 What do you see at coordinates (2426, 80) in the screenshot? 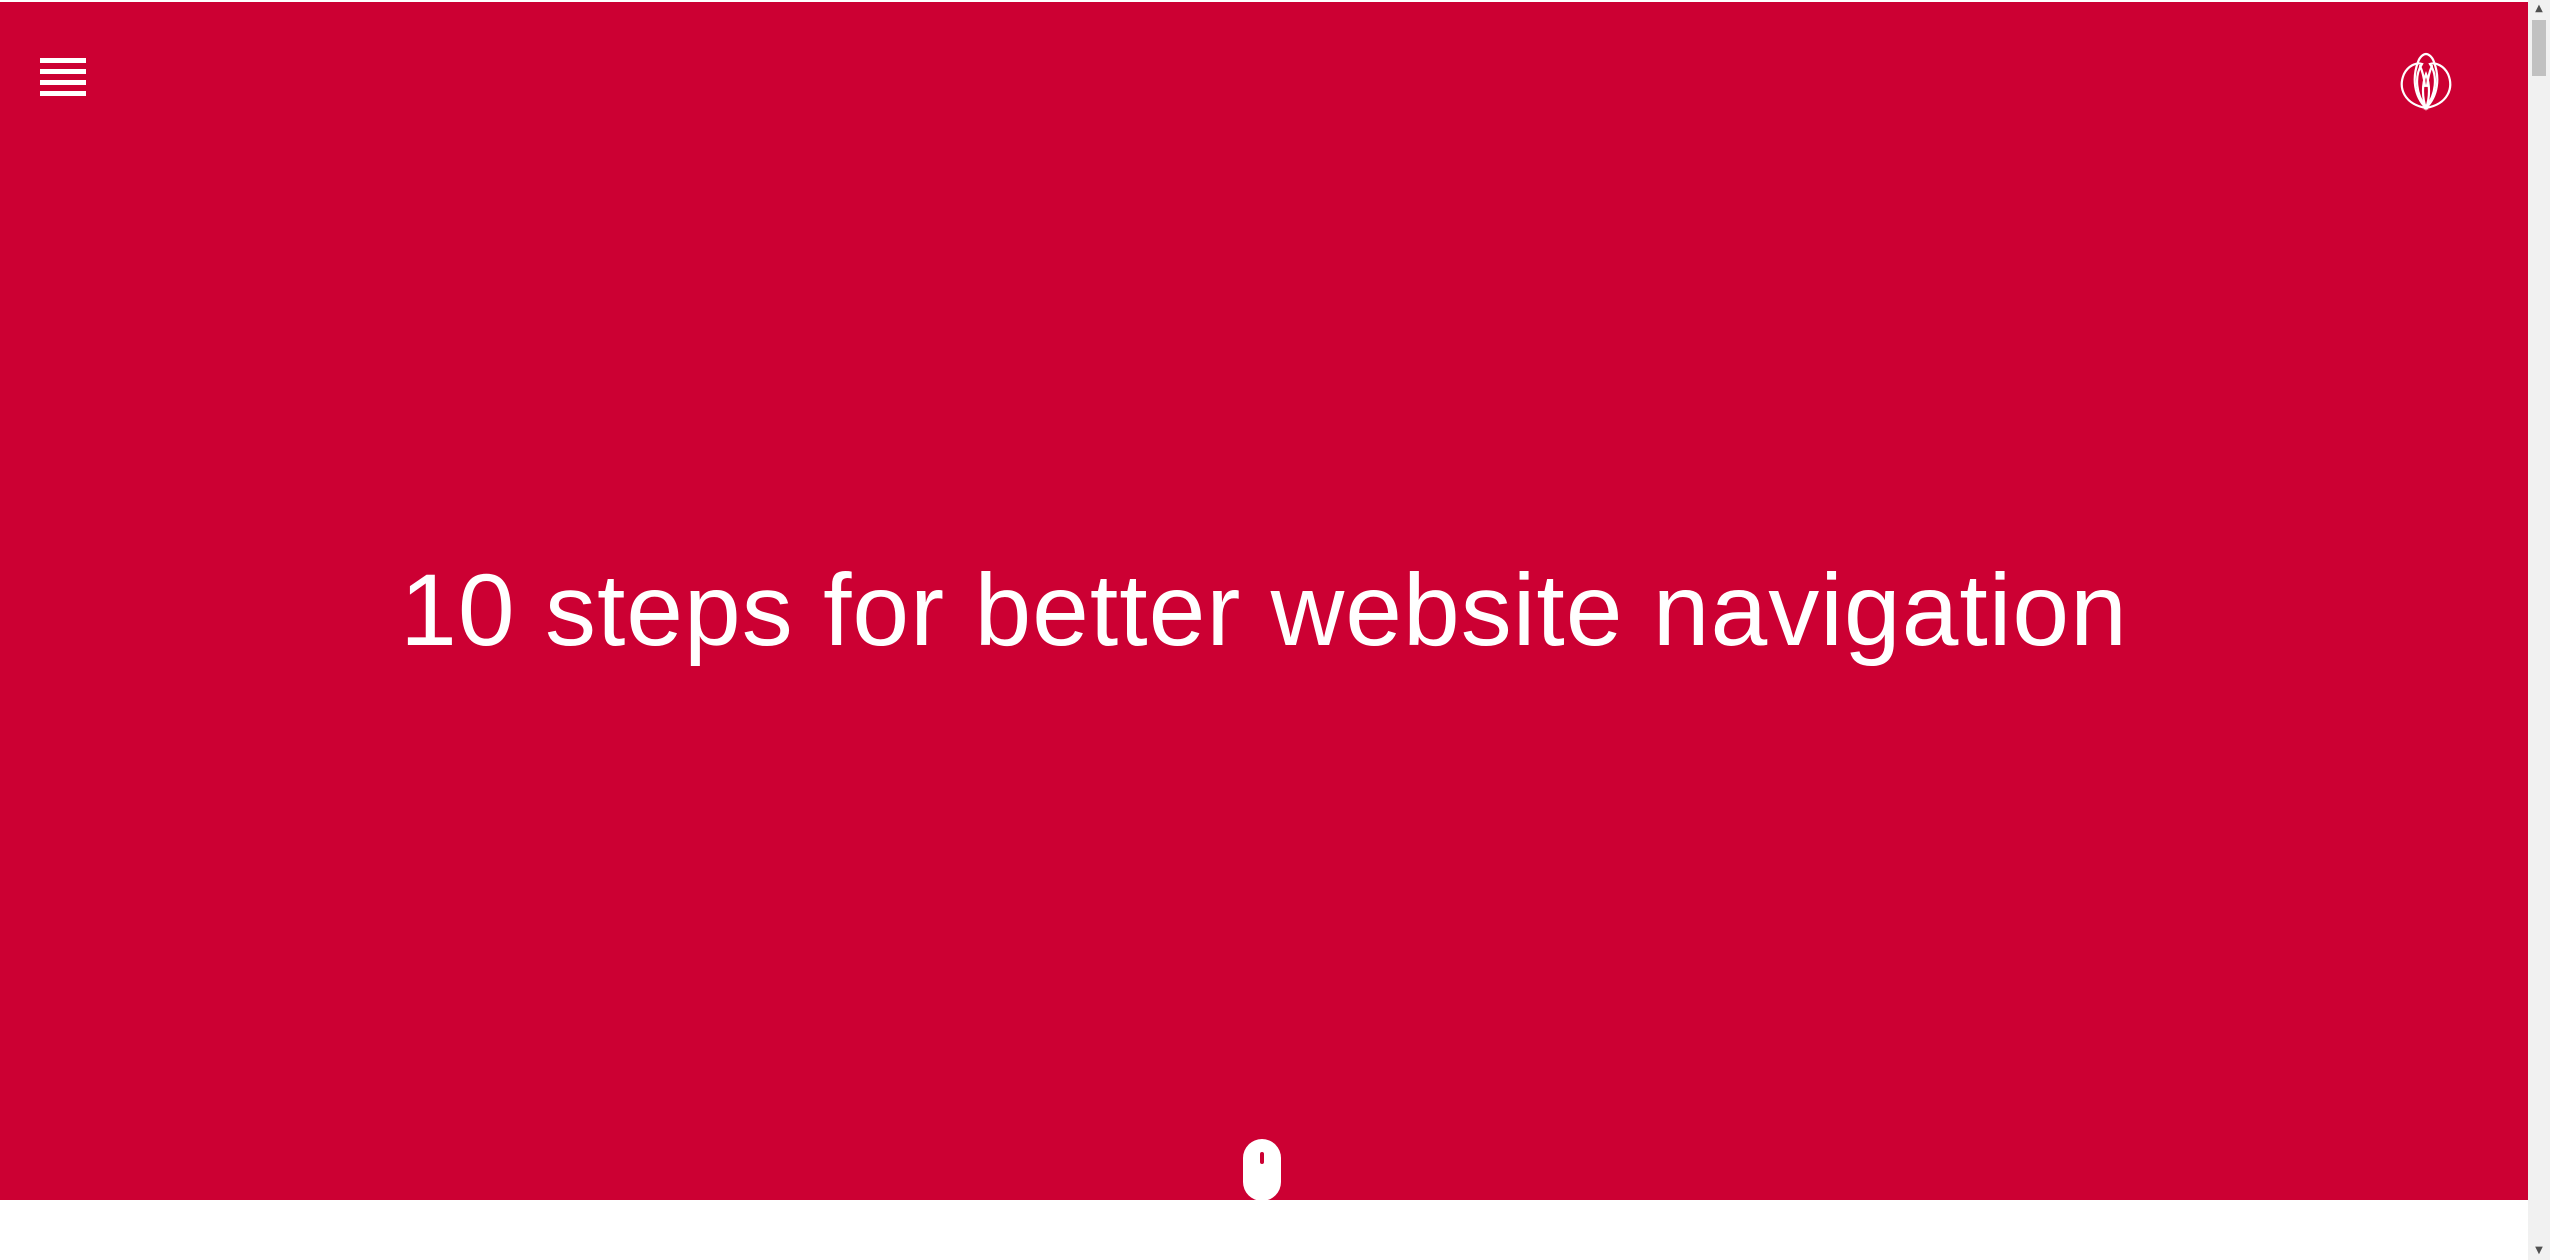
I see `lotus-flower-logo-icon` at bounding box center [2426, 80].